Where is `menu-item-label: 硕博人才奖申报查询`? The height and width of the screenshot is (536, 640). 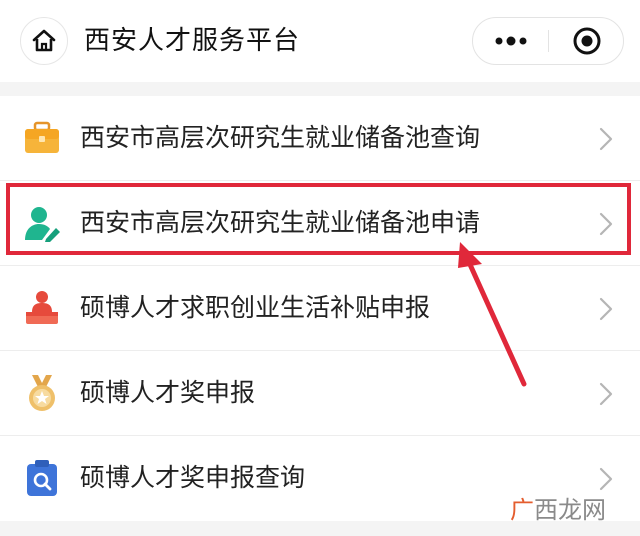 menu-item-label: 硕博人才奖申报查询 is located at coordinates (193, 477).